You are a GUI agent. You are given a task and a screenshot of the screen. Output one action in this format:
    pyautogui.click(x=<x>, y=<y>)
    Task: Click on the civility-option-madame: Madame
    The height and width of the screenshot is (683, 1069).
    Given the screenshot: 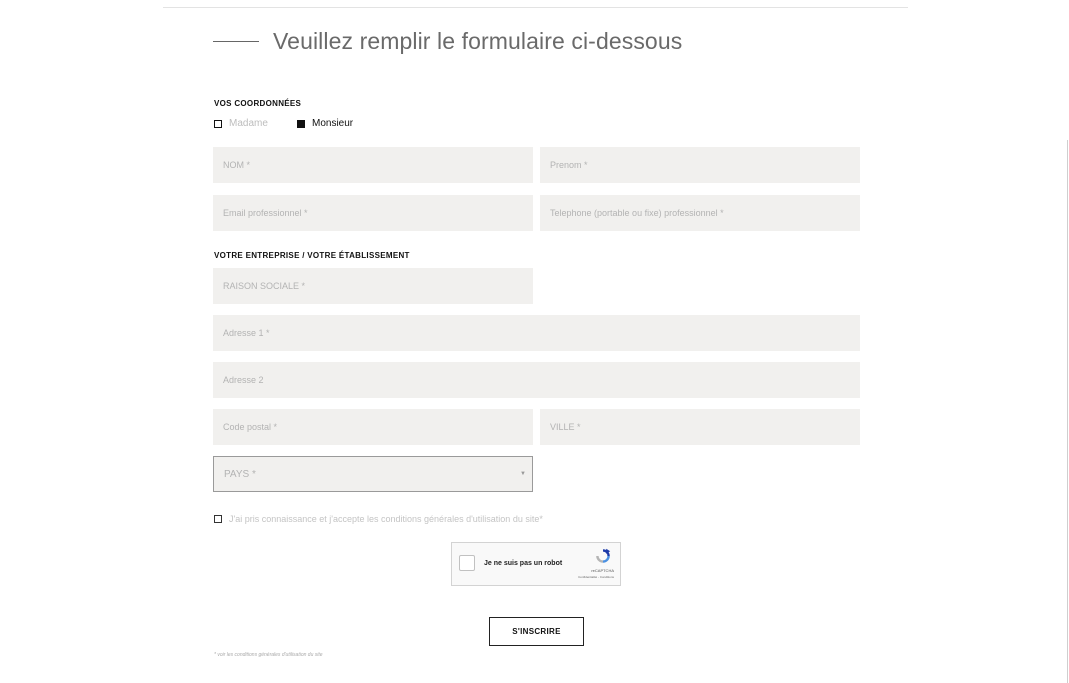 What is the action you would take?
    pyautogui.click(x=241, y=123)
    